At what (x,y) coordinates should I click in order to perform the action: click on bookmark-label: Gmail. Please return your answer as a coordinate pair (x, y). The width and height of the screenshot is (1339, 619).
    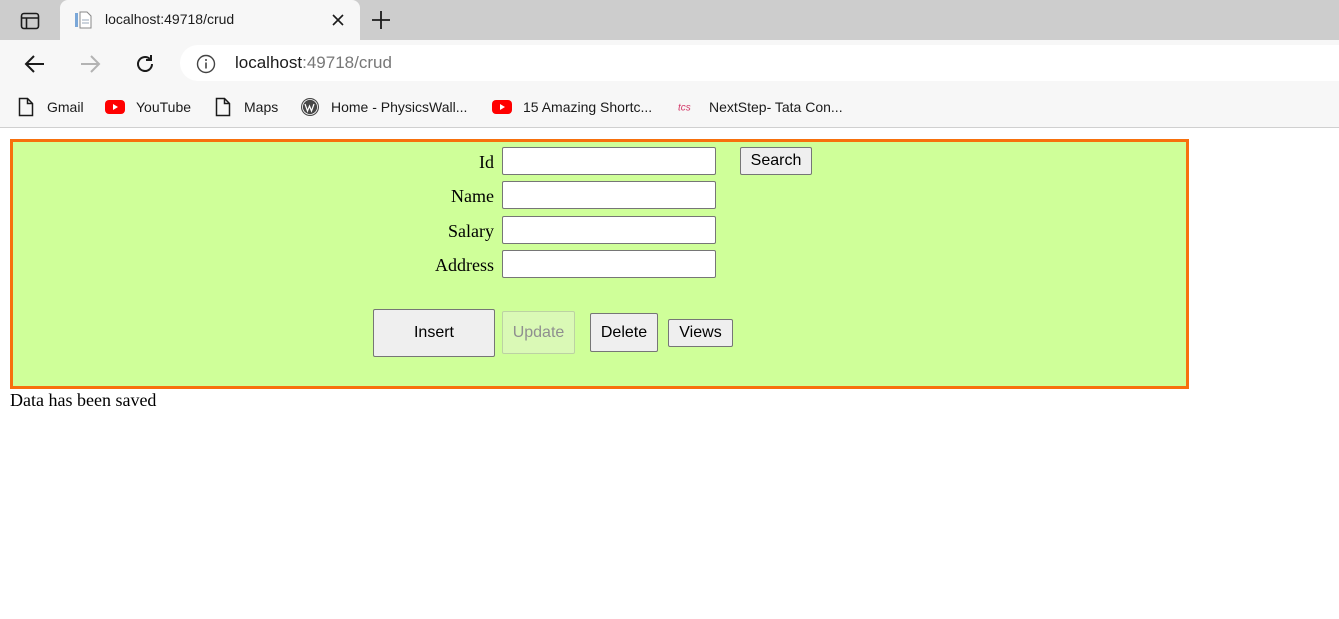
    Looking at the image, I should click on (65, 107).